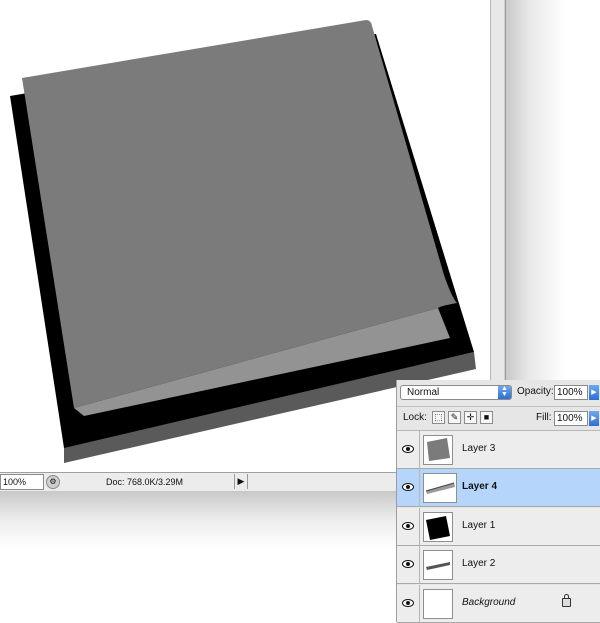 The width and height of the screenshot is (600, 623). I want to click on layer-row-layer-3: Layer 3, so click(498, 450).